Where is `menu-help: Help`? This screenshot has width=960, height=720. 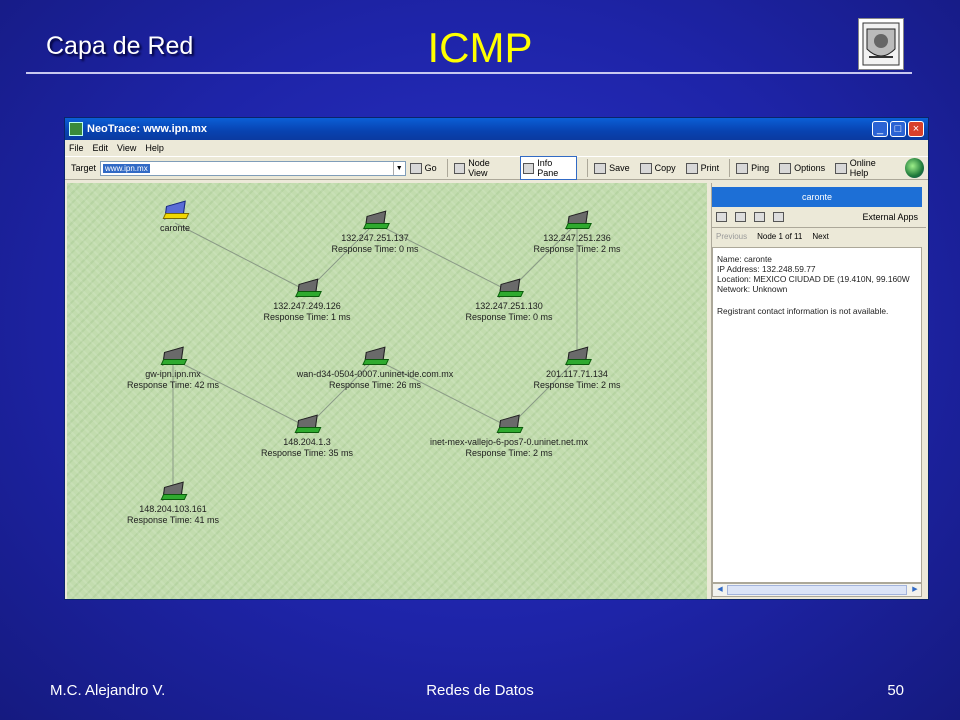
menu-help: Help is located at coordinates (154, 148).